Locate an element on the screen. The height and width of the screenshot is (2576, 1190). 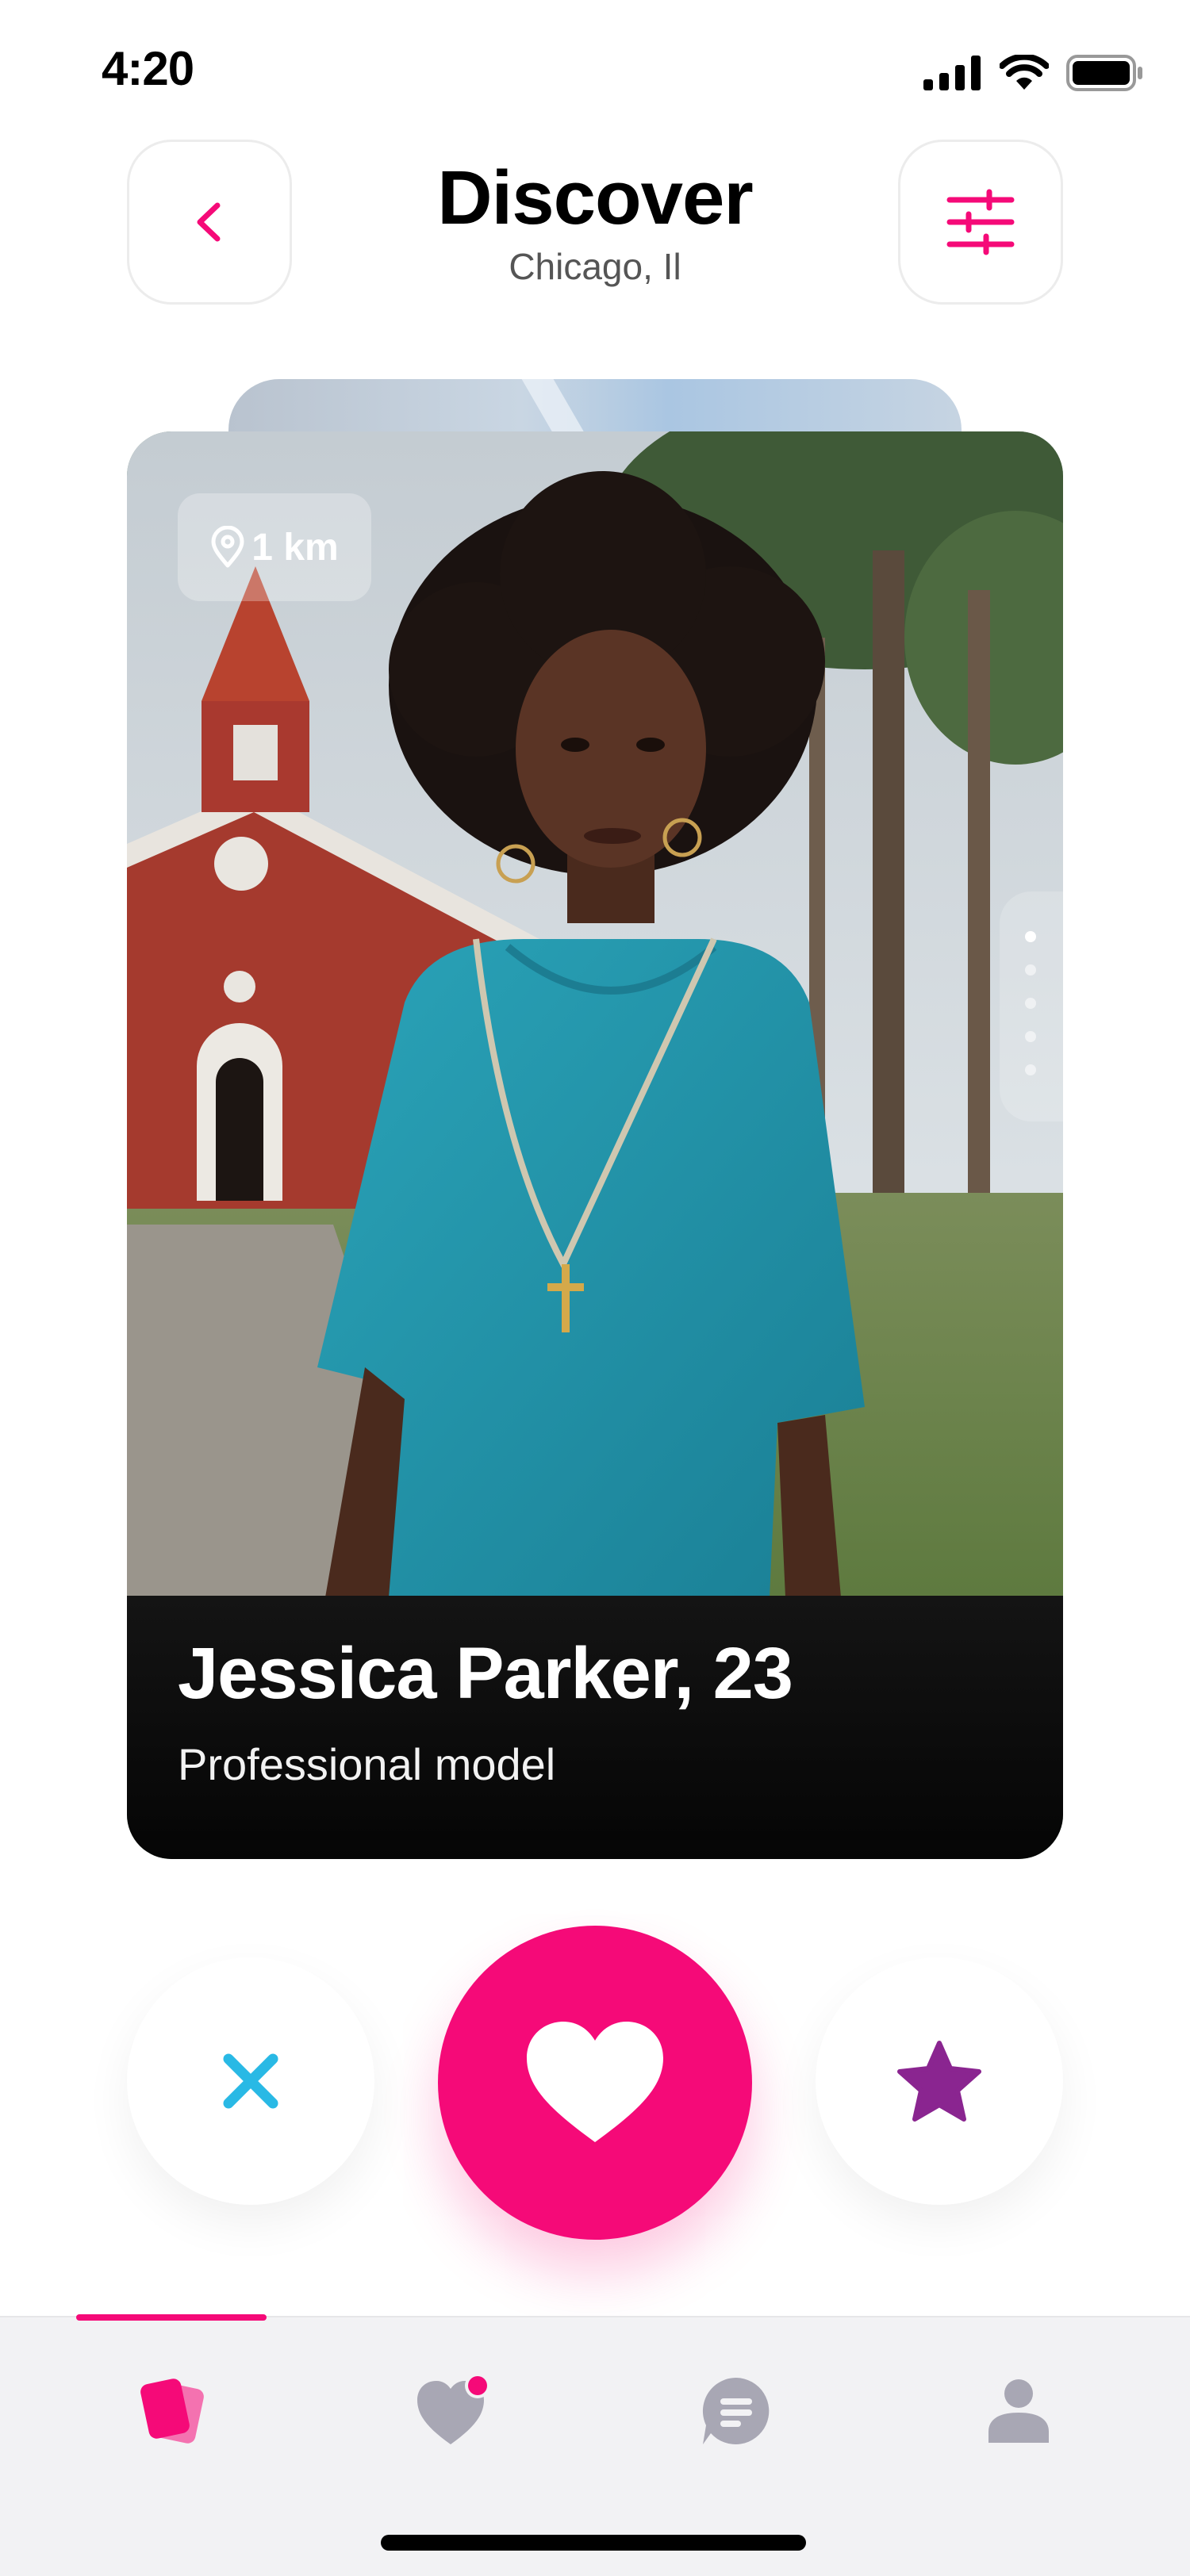
super-like-button is located at coordinates (939, 2081).